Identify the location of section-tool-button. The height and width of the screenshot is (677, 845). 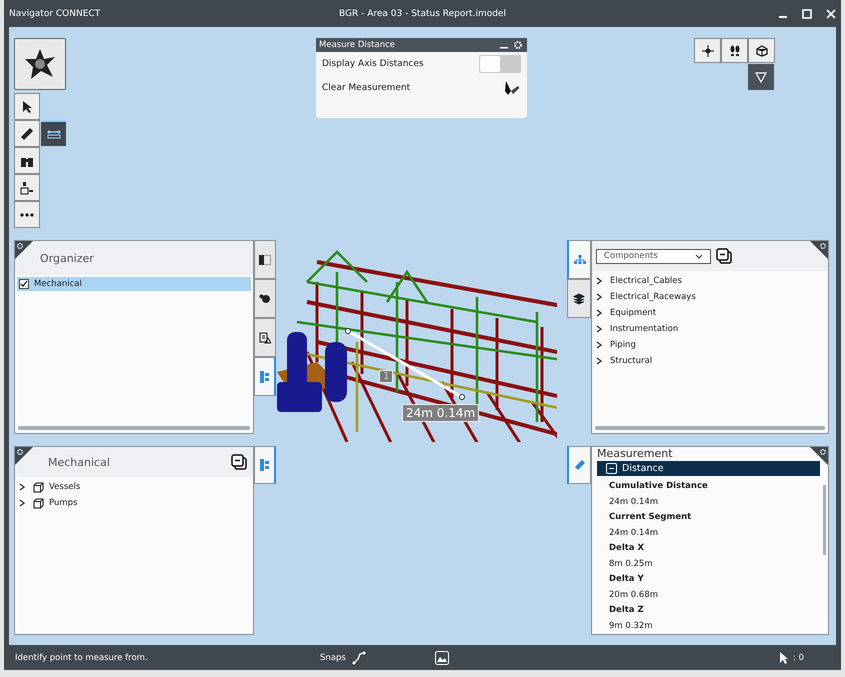
(27, 187).